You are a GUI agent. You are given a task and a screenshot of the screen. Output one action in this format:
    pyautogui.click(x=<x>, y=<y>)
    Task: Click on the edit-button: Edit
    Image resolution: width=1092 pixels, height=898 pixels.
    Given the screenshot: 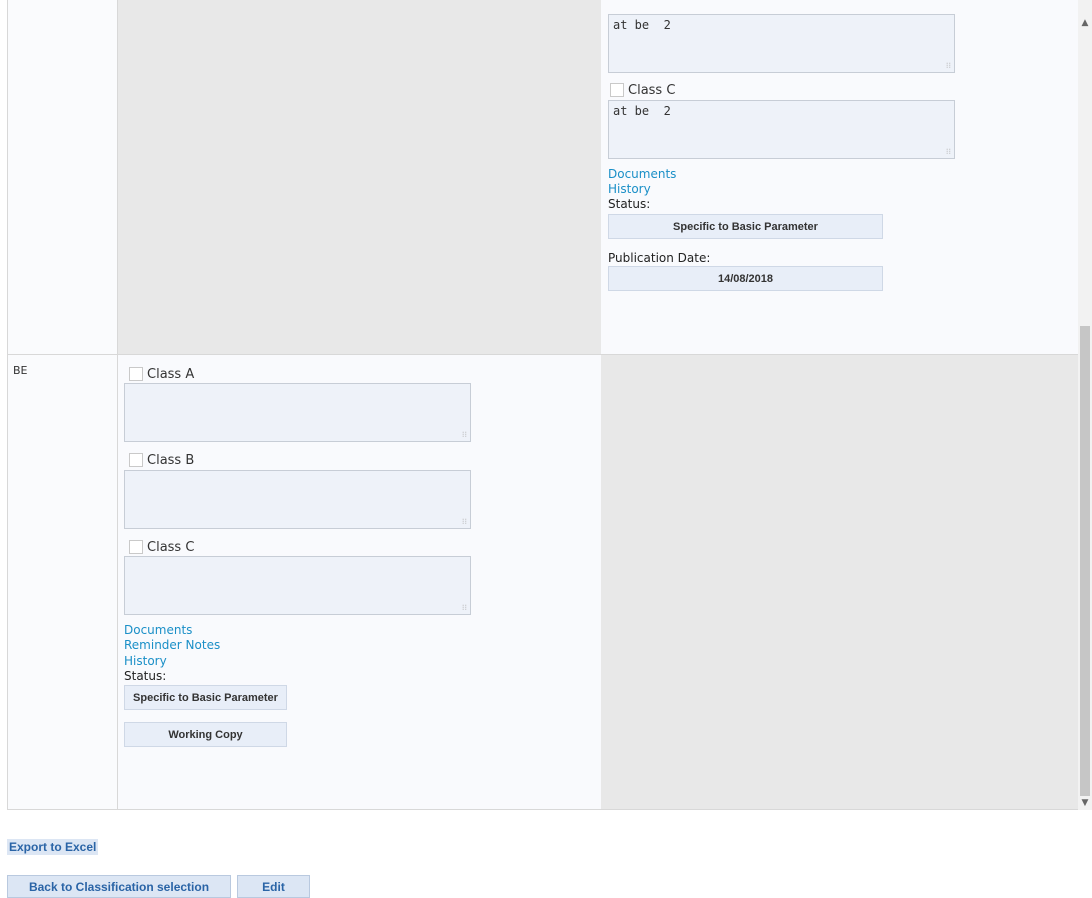 What is the action you would take?
    pyautogui.click(x=273, y=886)
    